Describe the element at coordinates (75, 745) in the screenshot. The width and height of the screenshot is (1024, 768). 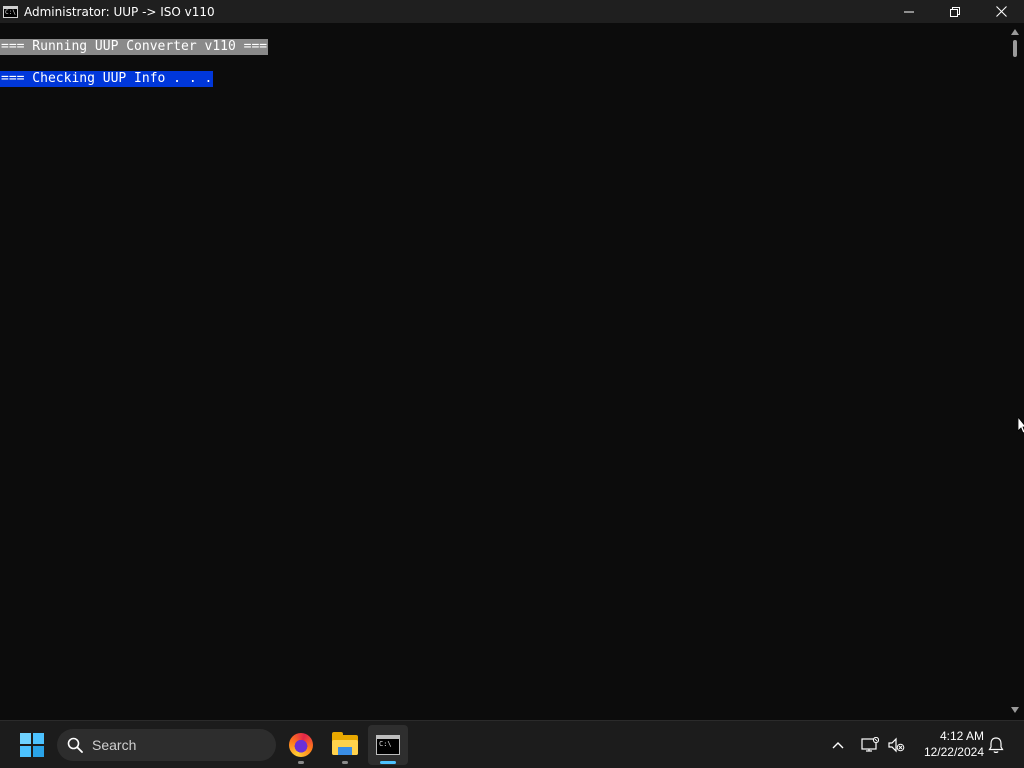
I see `search-icon` at that location.